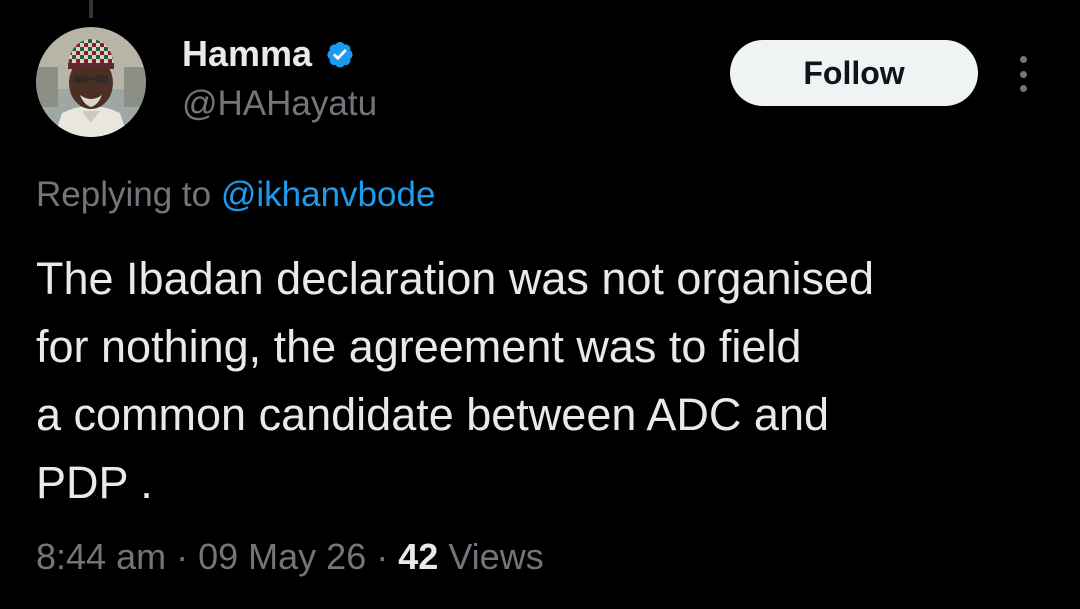 The image size is (1080, 609). I want to click on avatar, so click(91, 82).